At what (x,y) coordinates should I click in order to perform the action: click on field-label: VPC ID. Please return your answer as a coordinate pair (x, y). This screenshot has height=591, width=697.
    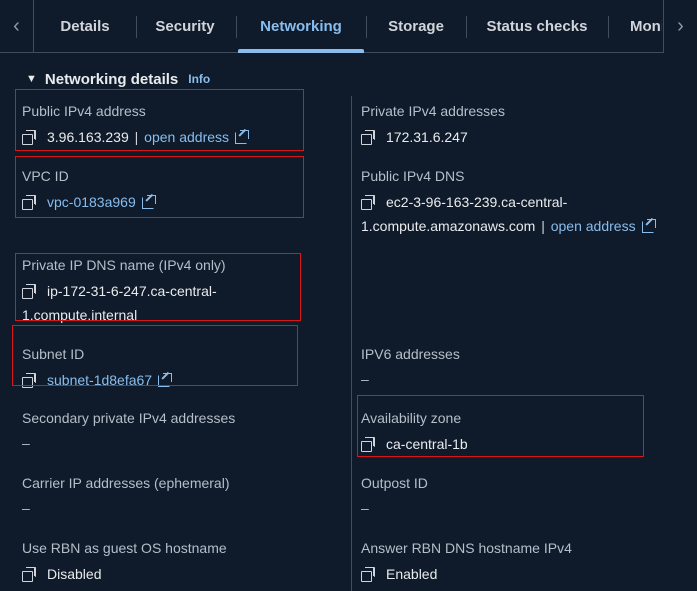
    Looking at the image, I should click on (45, 176).